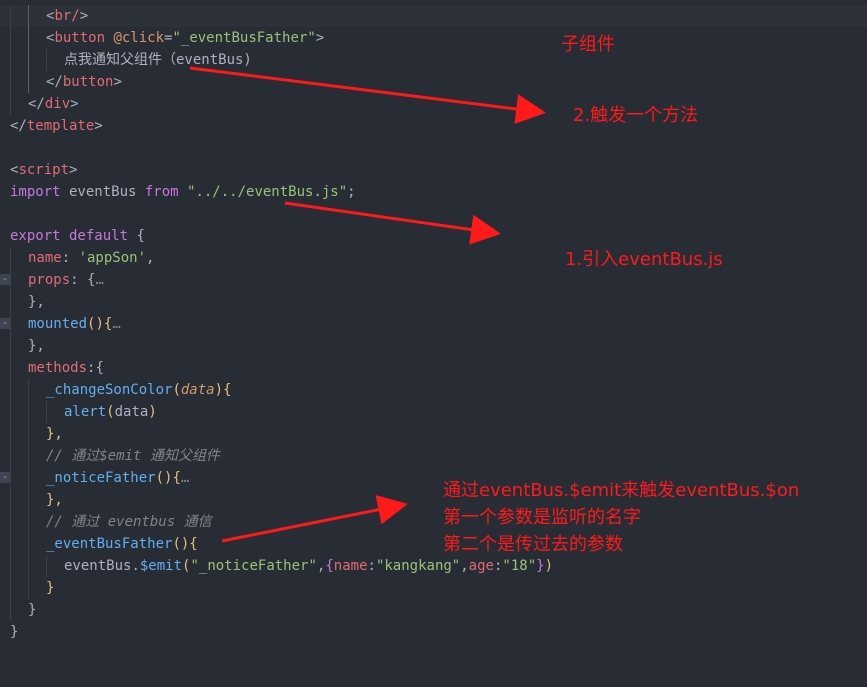 This screenshot has height=687, width=867. Describe the element at coordinates (314, 518) in the screenshot. I see `arrow-emit-note` at that location.